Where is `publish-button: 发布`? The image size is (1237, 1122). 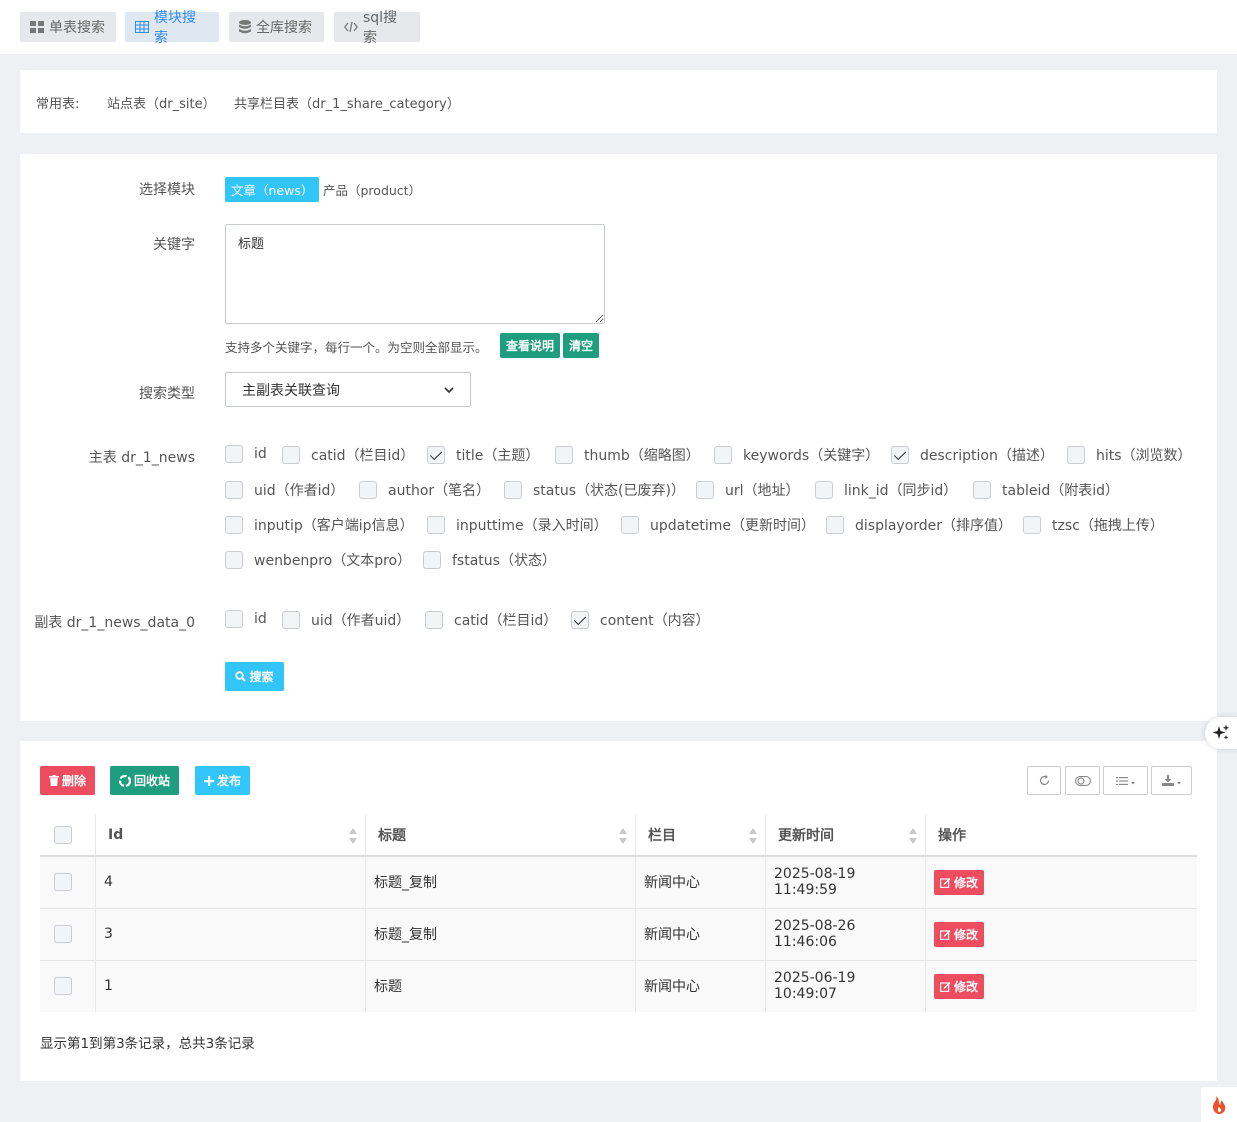 publish-button: 发布 is located at coordinates (223, 780).